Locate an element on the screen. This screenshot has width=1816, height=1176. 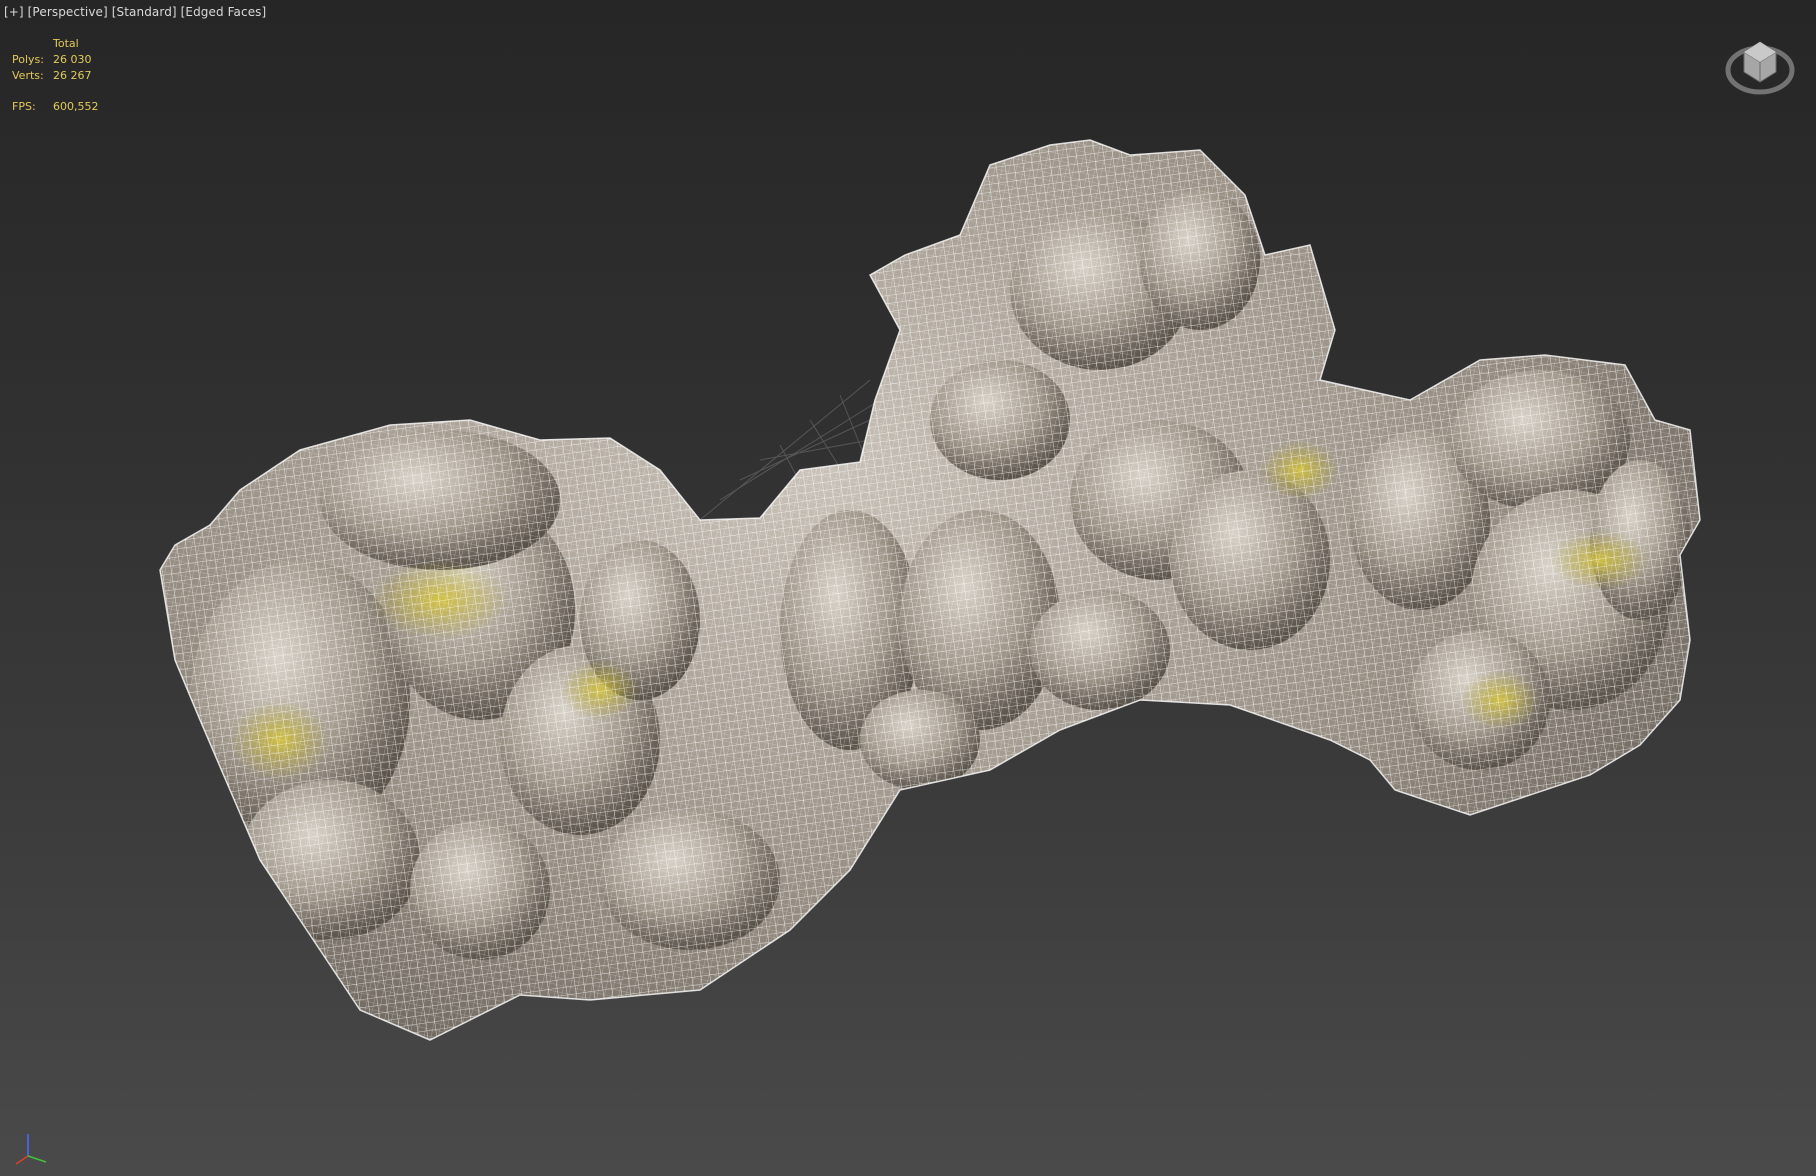
fps-label: FPS: is located at coordinates (24, 106).